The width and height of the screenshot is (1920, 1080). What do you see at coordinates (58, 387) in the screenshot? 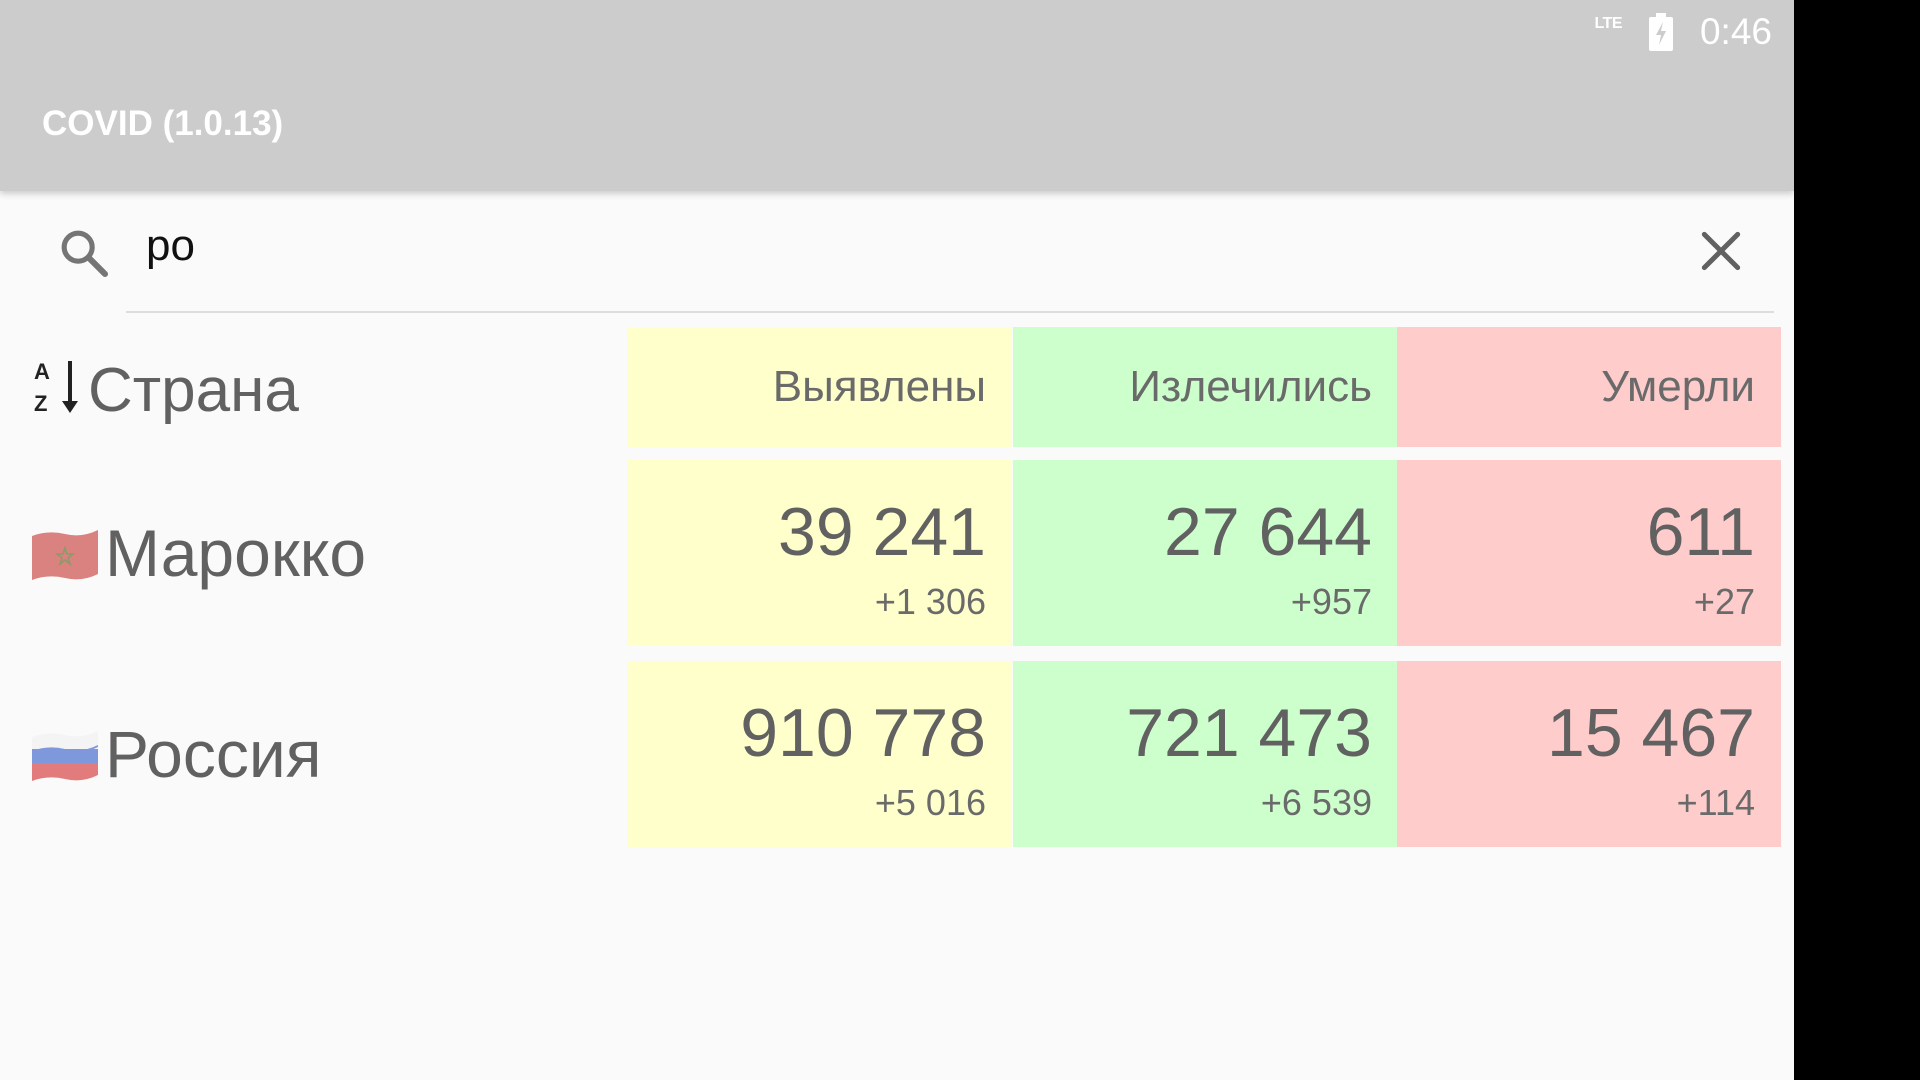
I see `sort-alphabetical-icon: A Z` at bounding box center [58, 387].